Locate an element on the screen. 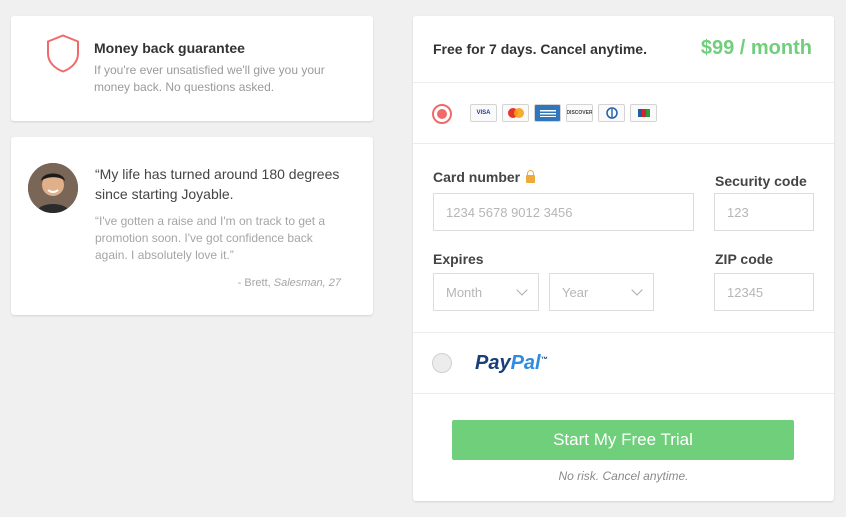 The height and width of the screenshot is (517, 846). security-code-label: Security code is located at coordinates (761, 181).